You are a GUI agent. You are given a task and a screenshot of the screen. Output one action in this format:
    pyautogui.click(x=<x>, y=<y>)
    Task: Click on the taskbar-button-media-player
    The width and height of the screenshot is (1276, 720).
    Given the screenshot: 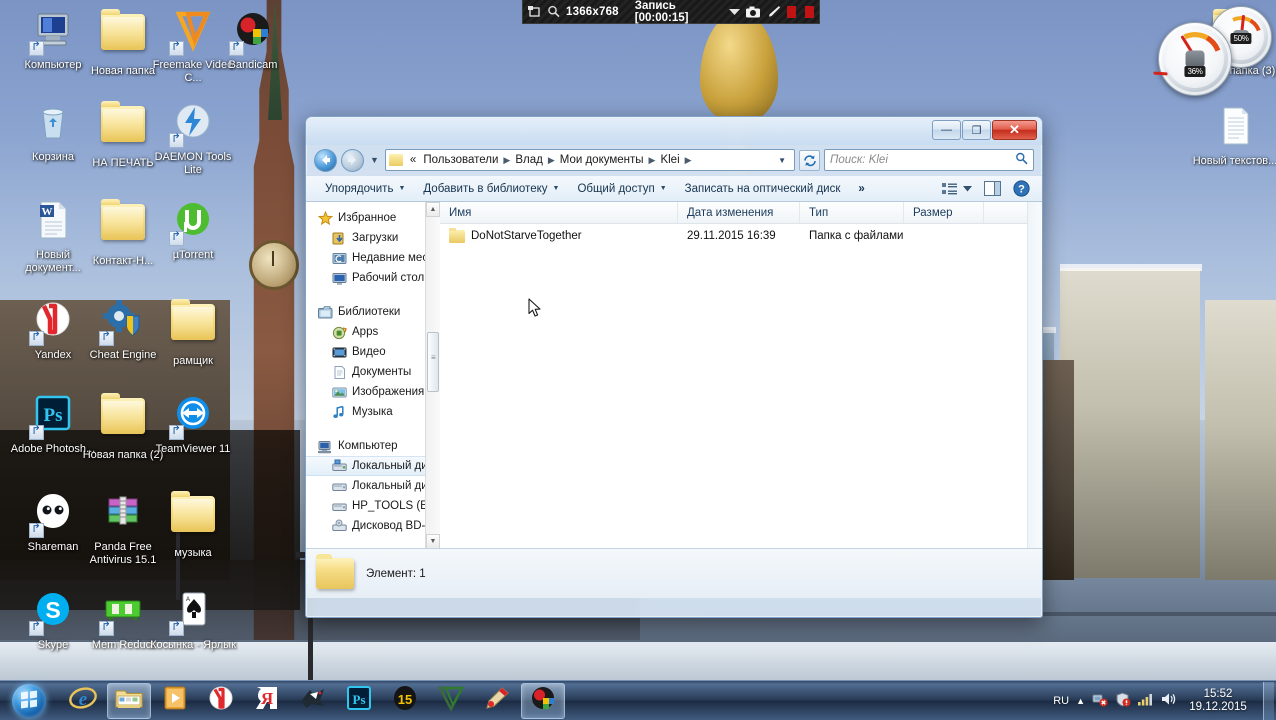 What is the action you would take?
    pyautogui.click(x=175, y=701)
    